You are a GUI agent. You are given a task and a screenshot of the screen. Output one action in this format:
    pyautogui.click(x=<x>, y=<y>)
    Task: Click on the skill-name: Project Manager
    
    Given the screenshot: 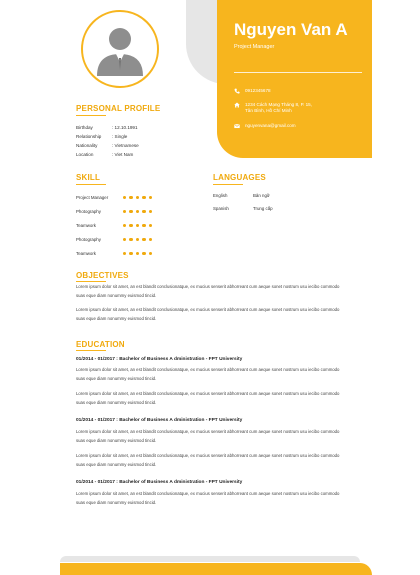 What is the action you would take?
    pyautogui.click(x=92, y=197)
    